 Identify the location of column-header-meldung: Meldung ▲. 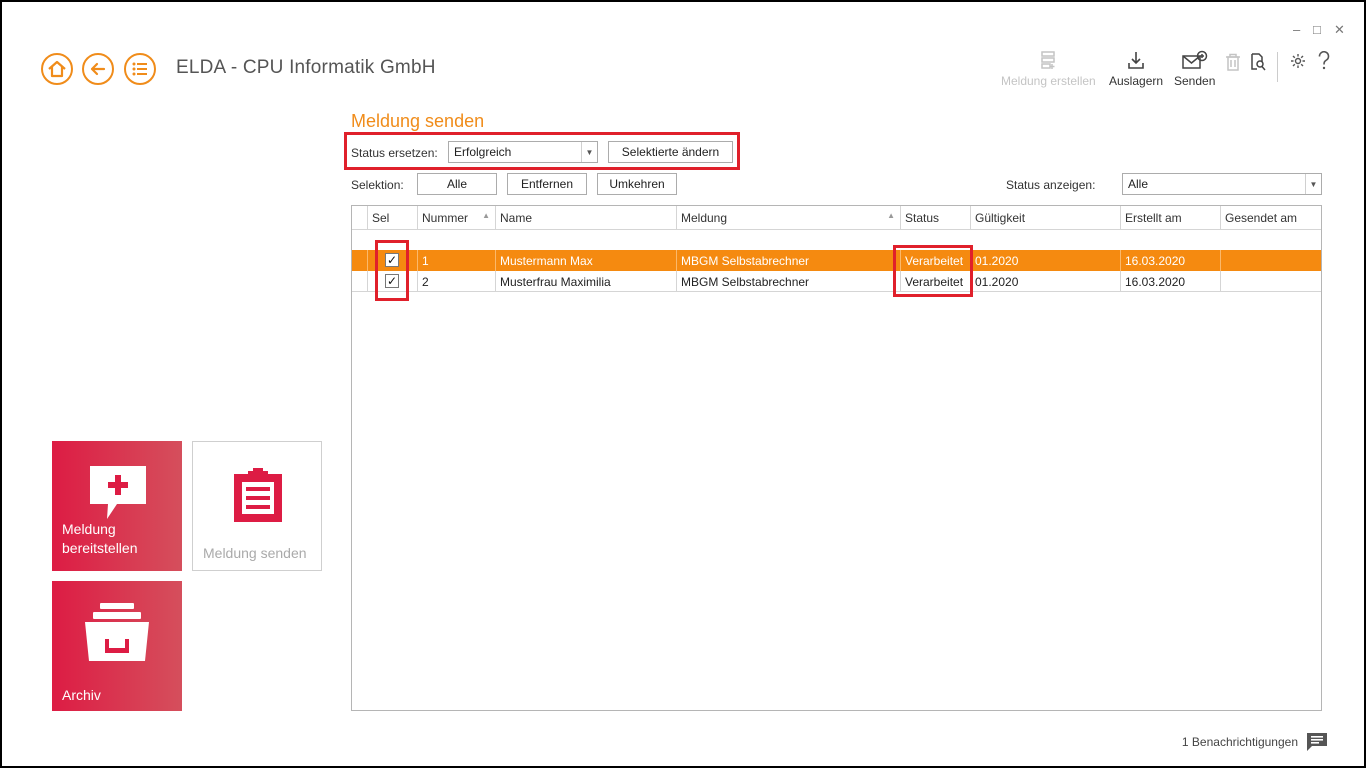
(789, 218).